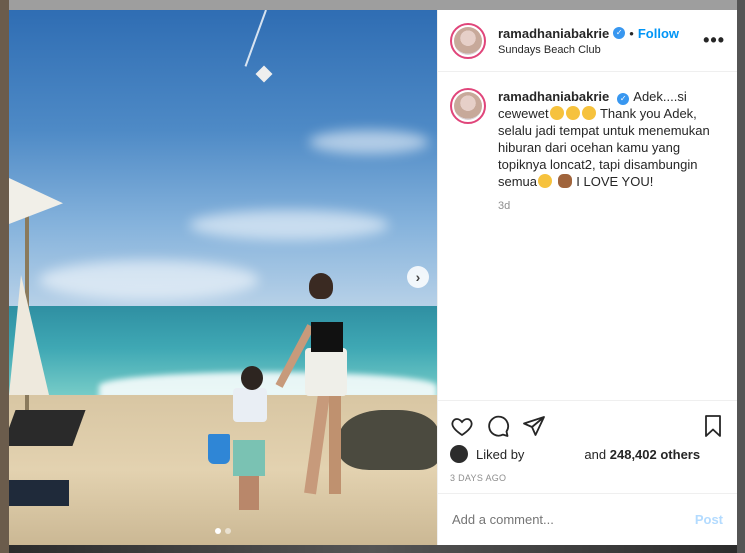 The width and height of the screenshot is (745, 553). What do you see at coordinates (252, 378) in the screenshot?
I see `kid-head` at bounding box center [252, 378].